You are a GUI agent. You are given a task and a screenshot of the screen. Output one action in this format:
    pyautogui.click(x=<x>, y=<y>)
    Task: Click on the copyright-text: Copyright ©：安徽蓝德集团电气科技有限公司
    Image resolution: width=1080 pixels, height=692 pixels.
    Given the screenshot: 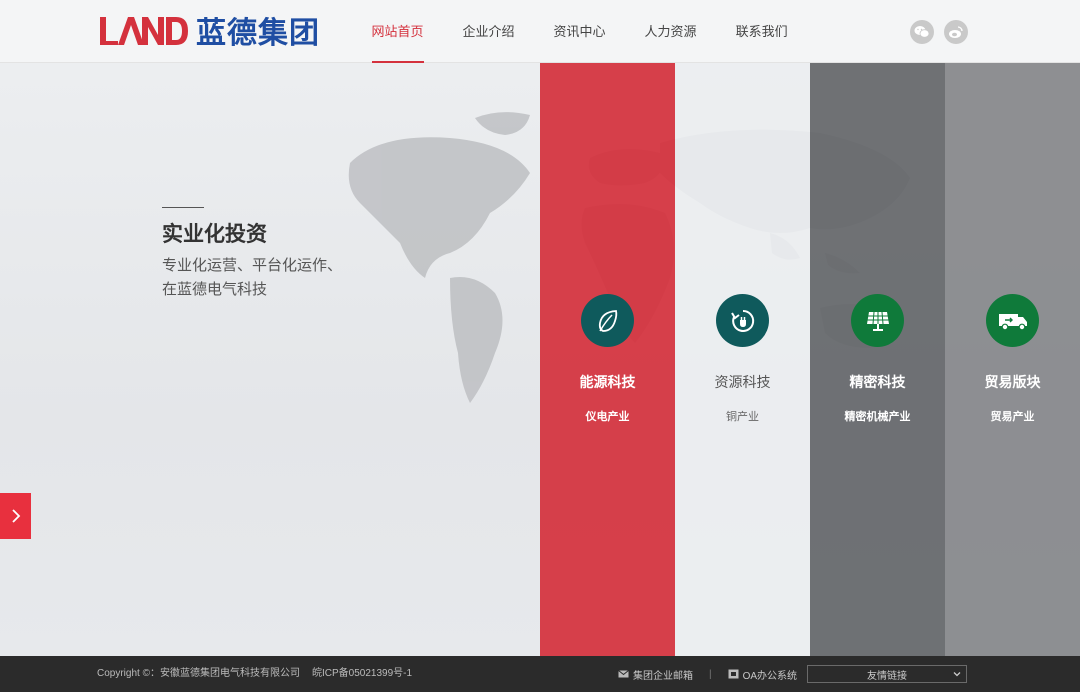 What is the action you would take?
    pyautogui.click(x=198, y=673)
    